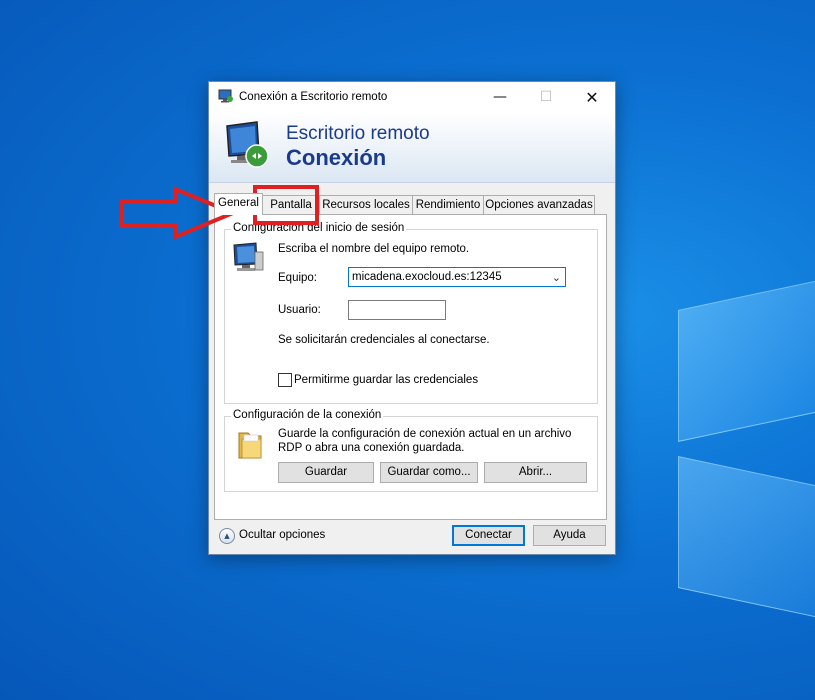  Describe the element at coordinates (539, 204) in the screenshot. I see `tab-opciones-avanzadas: Opciones avanzadas` at that location.